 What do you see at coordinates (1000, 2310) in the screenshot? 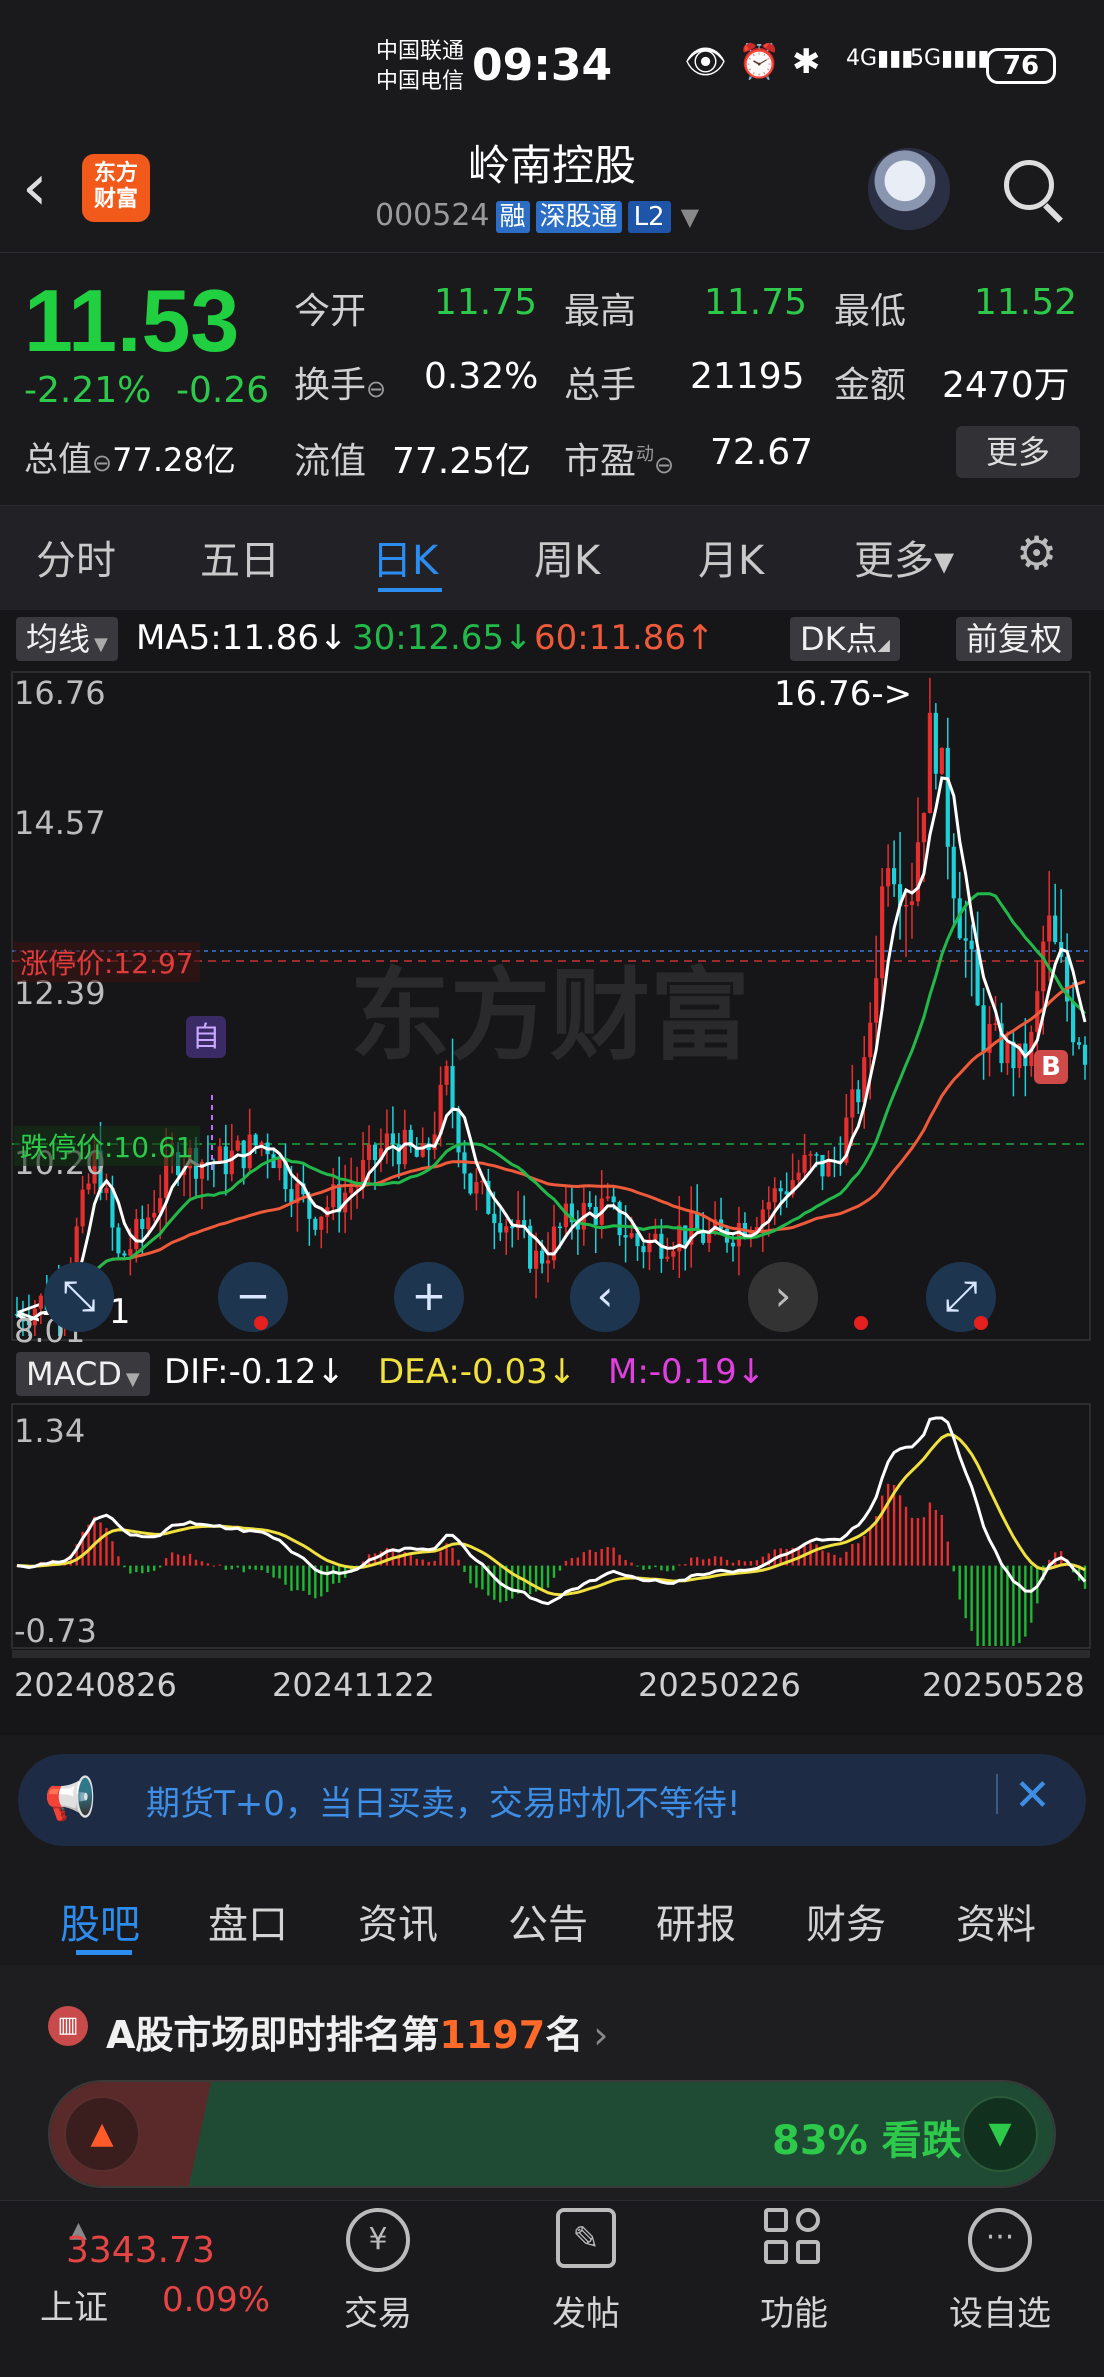
I see `nav-add-watchlist: 设自选` at bounding box center [1000, 2310].